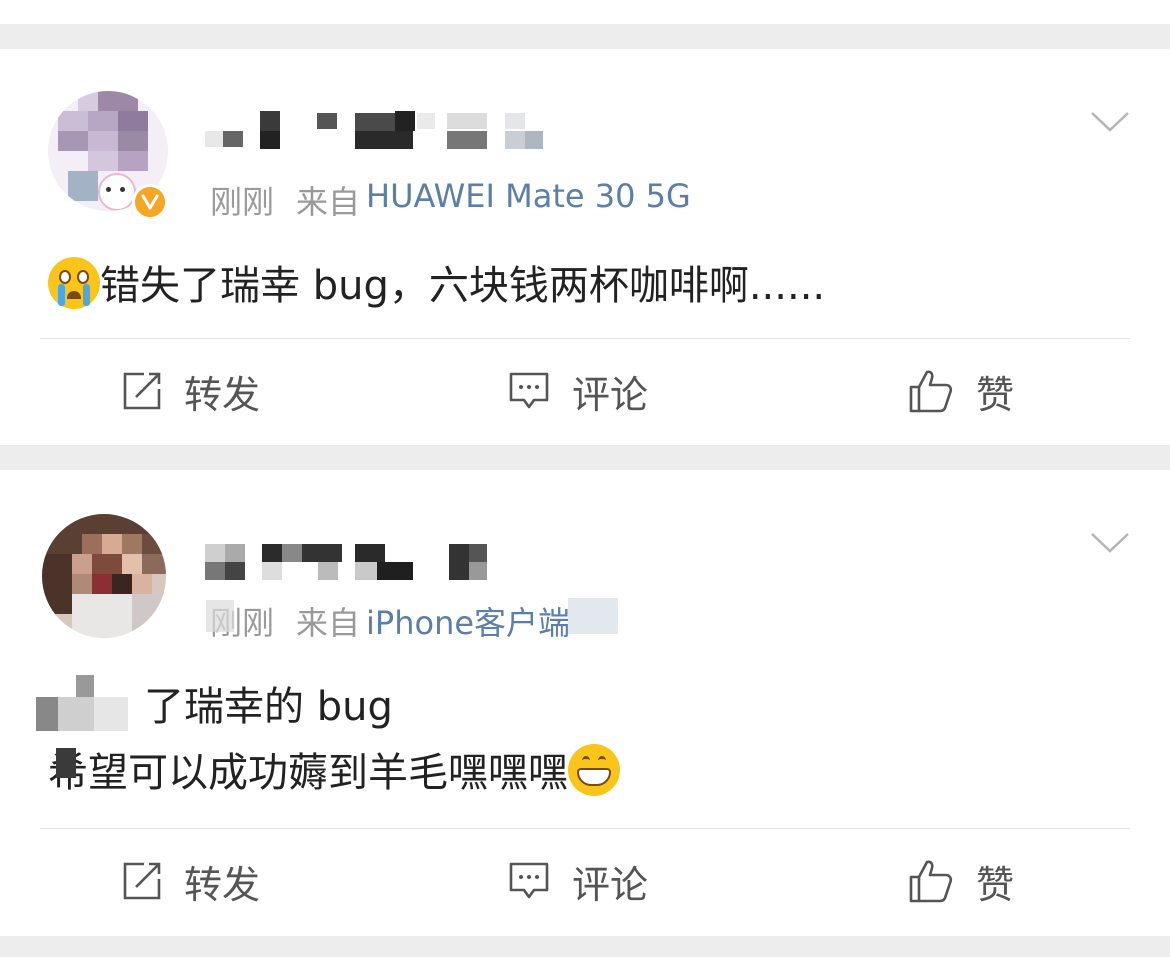  Describe the element at coordinates (528, 200) in the screenshot. I see `device-link: HUAWEI Mate 30 5G` at that location.